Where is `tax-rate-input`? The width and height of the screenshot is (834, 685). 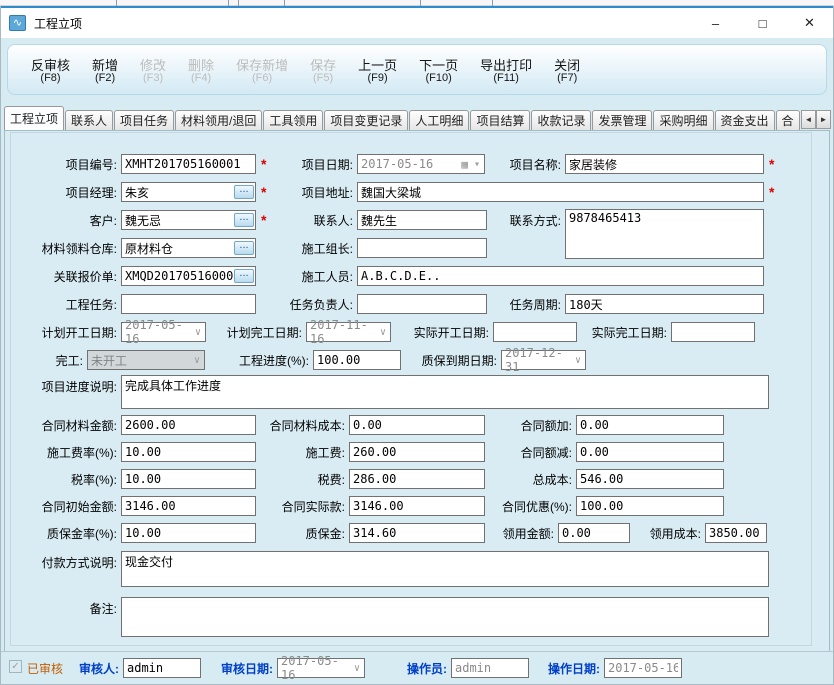 tax-rate-input is located at coordinates (188, 479).